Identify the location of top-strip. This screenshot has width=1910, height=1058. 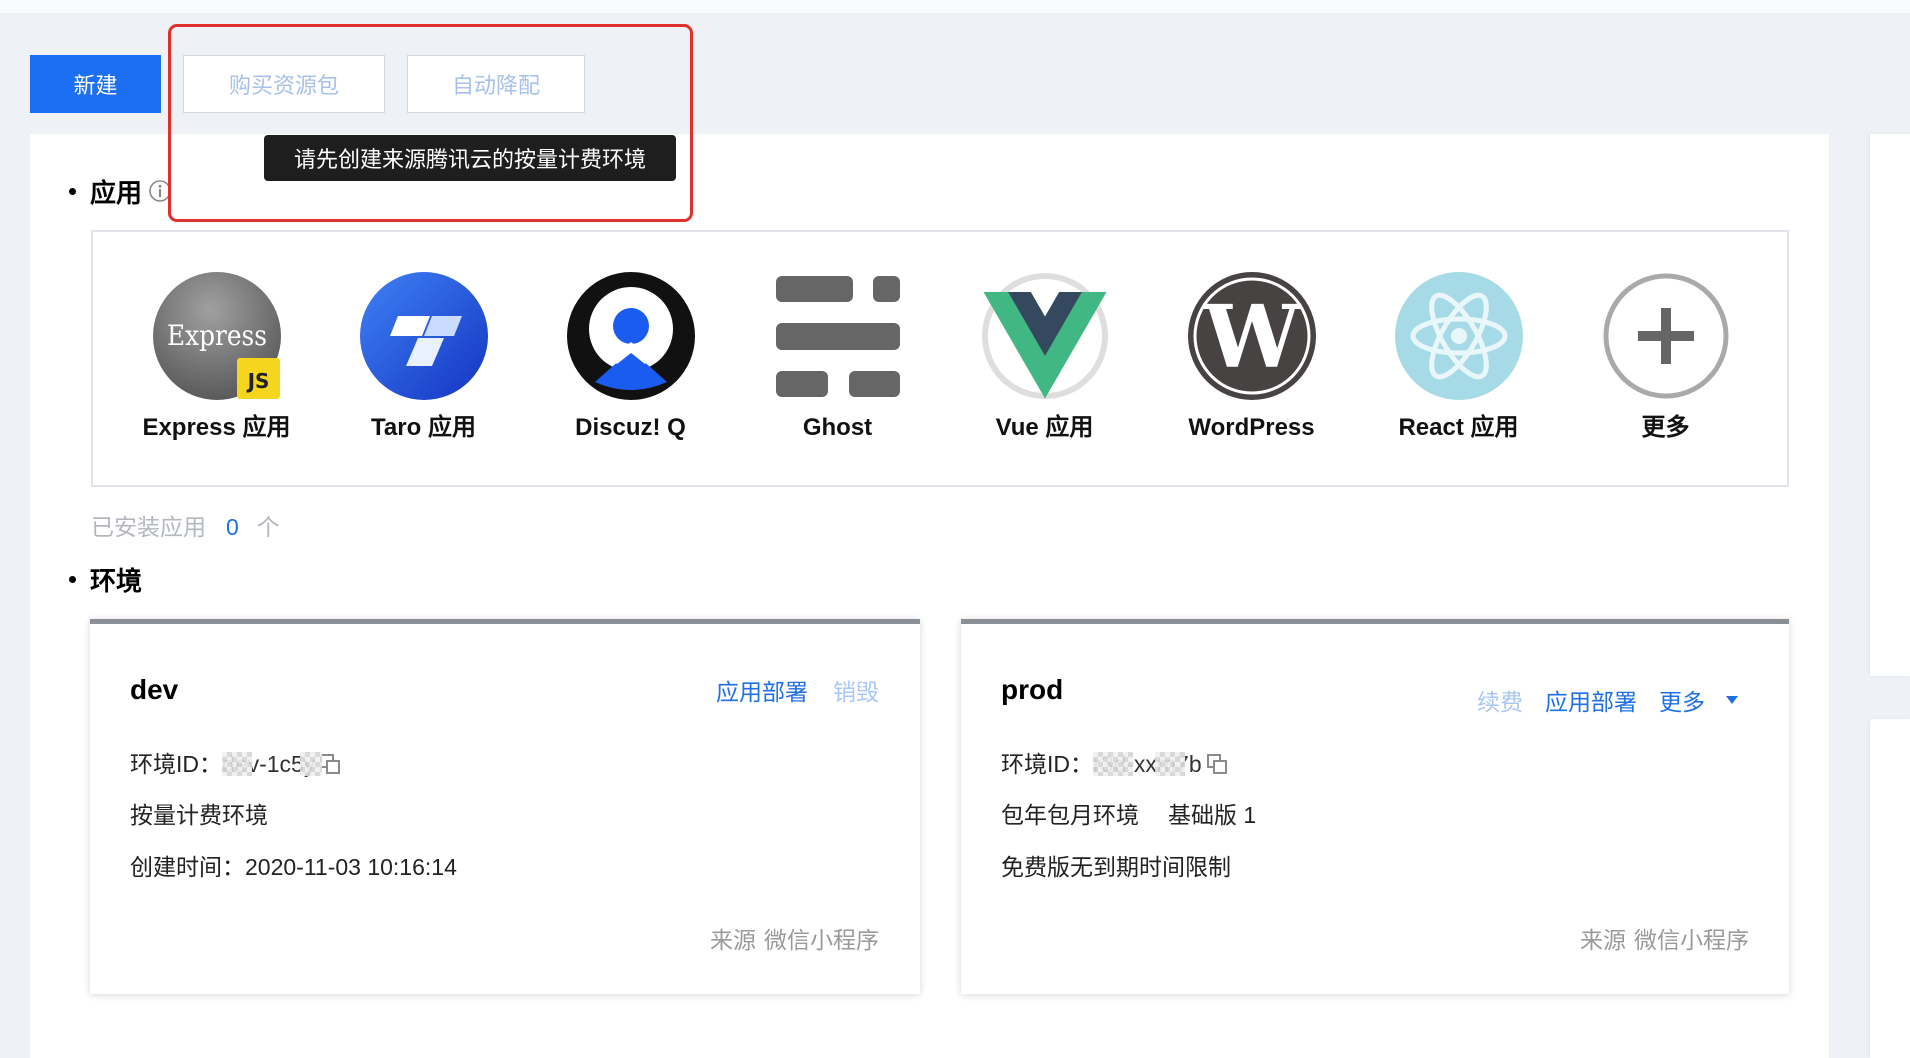
(955, 6).